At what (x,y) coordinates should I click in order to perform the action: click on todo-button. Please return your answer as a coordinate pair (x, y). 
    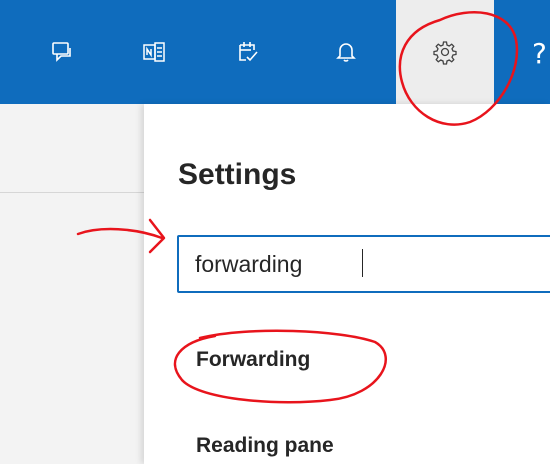
    Looking at the image, I should click on (248, 52).